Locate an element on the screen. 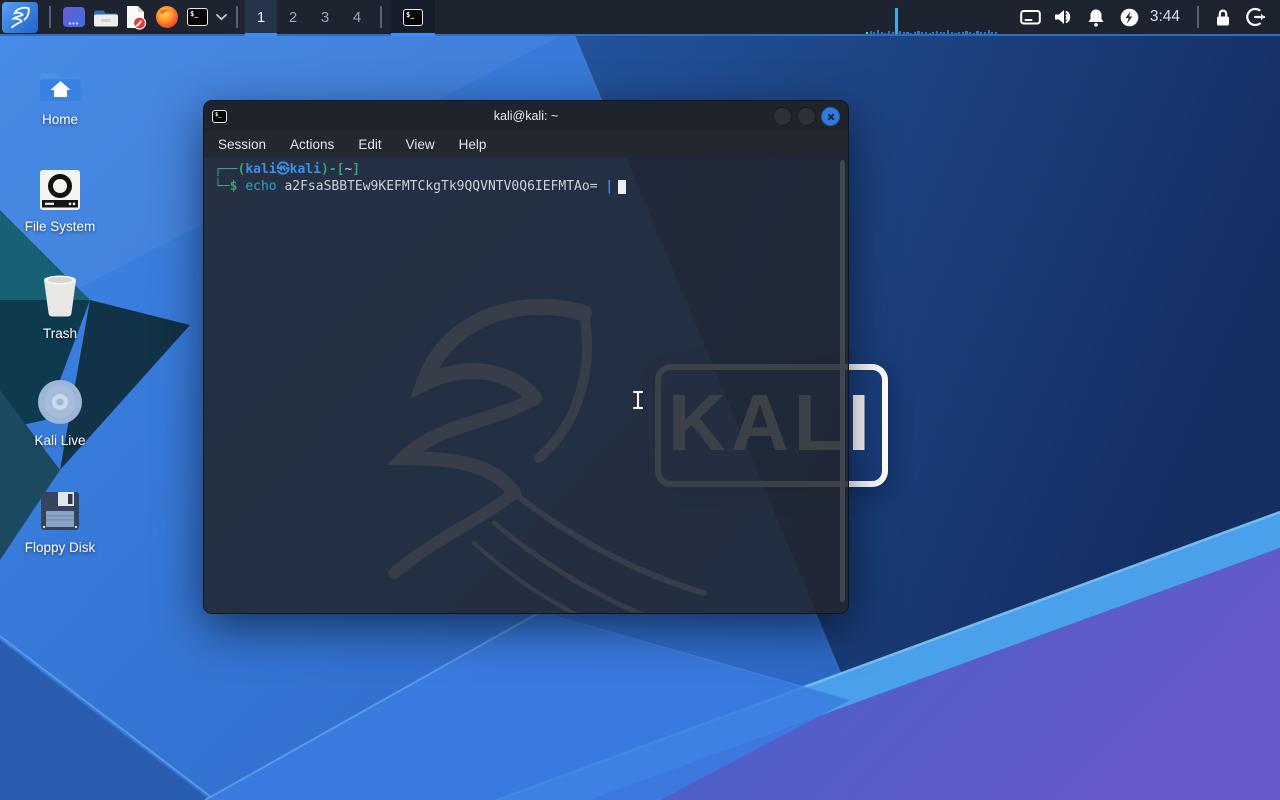 This screenshot has height=800, width=1280. command-argument: a2FsaSBBTEw9KEFMTCkgTk9QQVNTV0Q6IEFMTAo= is located at coordinates (441, 186).